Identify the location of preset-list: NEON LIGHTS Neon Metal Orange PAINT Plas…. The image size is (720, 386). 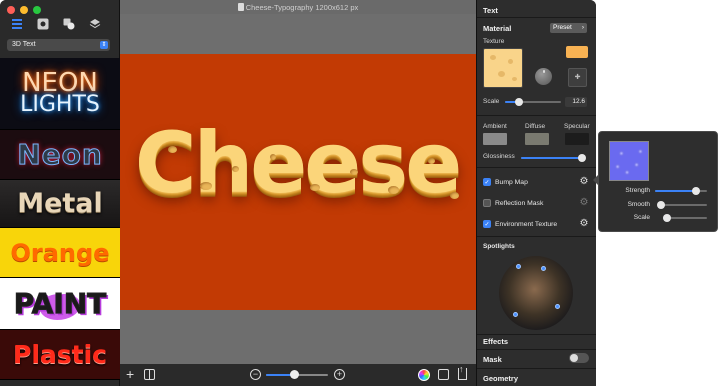
(60, 219).